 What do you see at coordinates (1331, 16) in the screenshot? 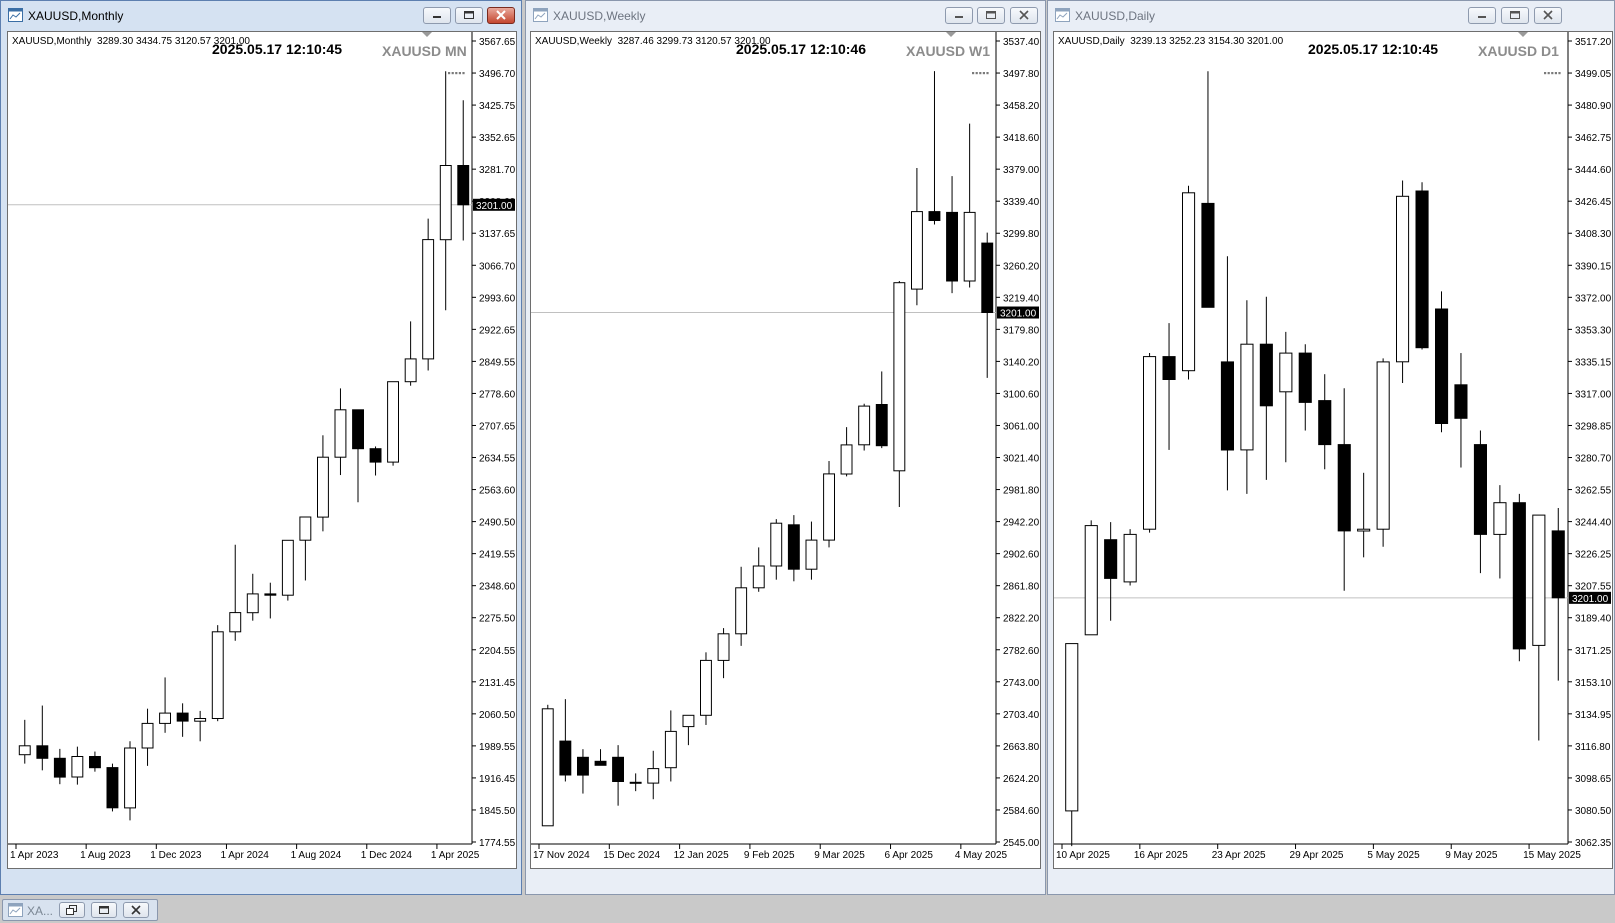
I see `daily-titlebar: XAUUSD,Daily` at bounding box center [1331, 16].